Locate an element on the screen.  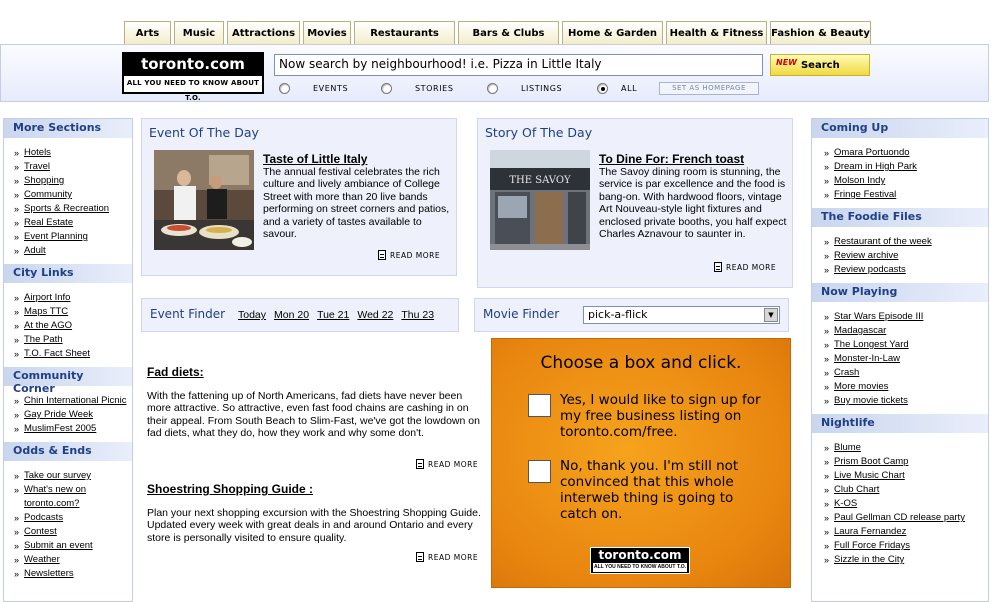
link-survey: Take our survey is located at coordinates (57, 475).